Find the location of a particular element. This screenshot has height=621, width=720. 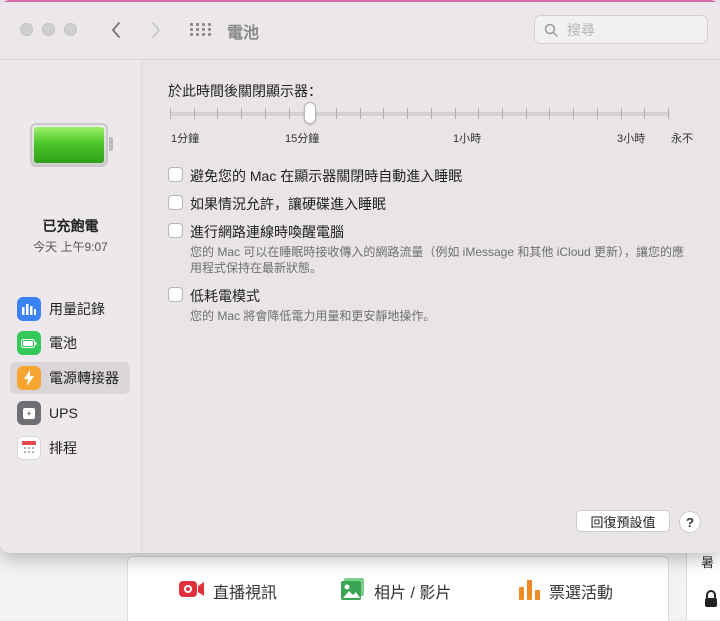

close-window-button is located at coordinates (26, 29).